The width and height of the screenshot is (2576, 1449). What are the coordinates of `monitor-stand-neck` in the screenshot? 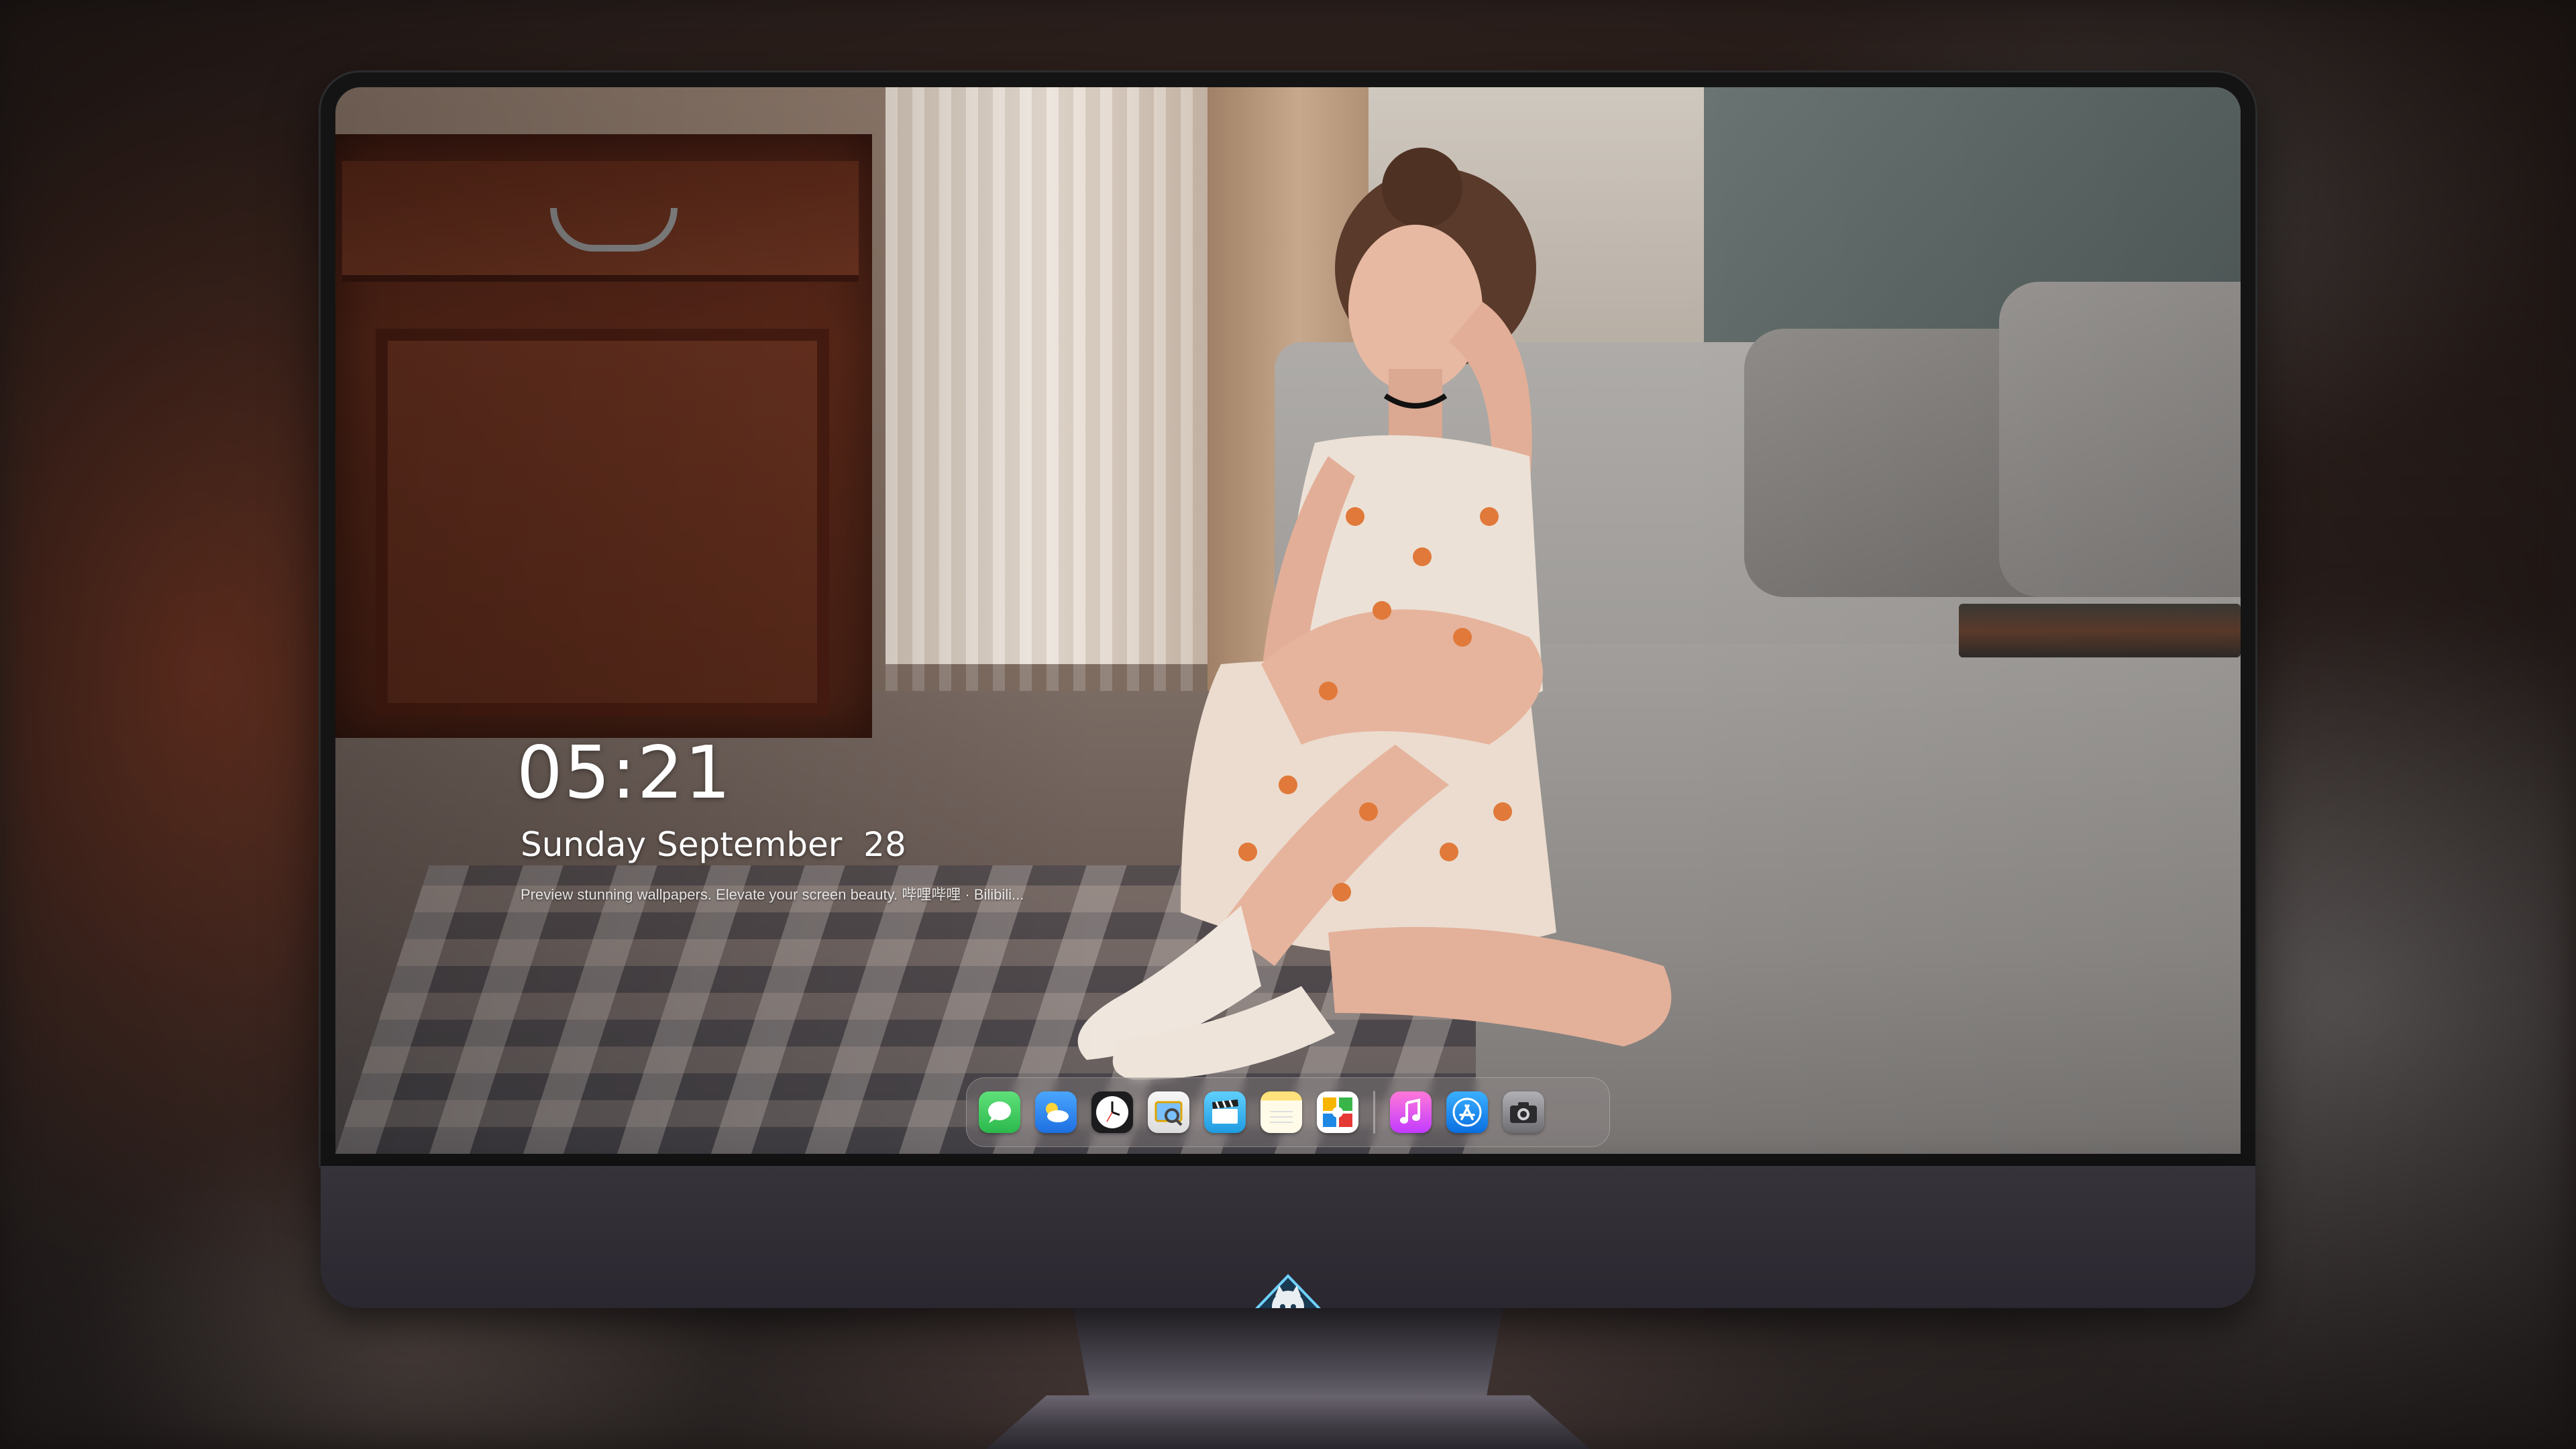 It's located at (1288, 1355).